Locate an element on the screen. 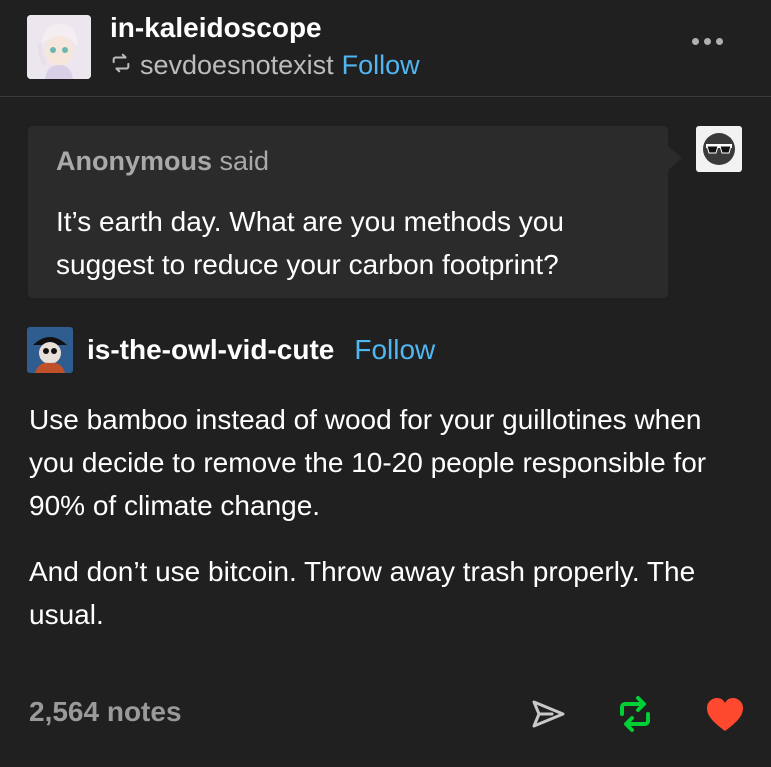 The height and width of the screenshot is (767, 771). reblog-source: sevdoesnotexist Follow is located at coordinates (265, 65).